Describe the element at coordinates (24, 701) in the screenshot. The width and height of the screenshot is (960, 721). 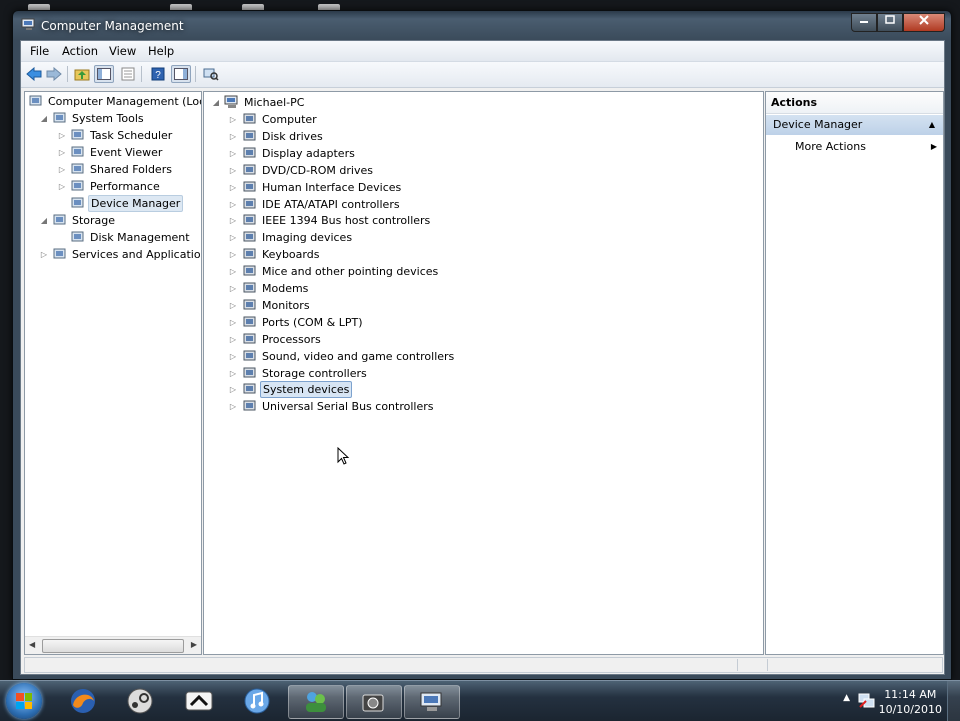
I see `start-button` at that location.